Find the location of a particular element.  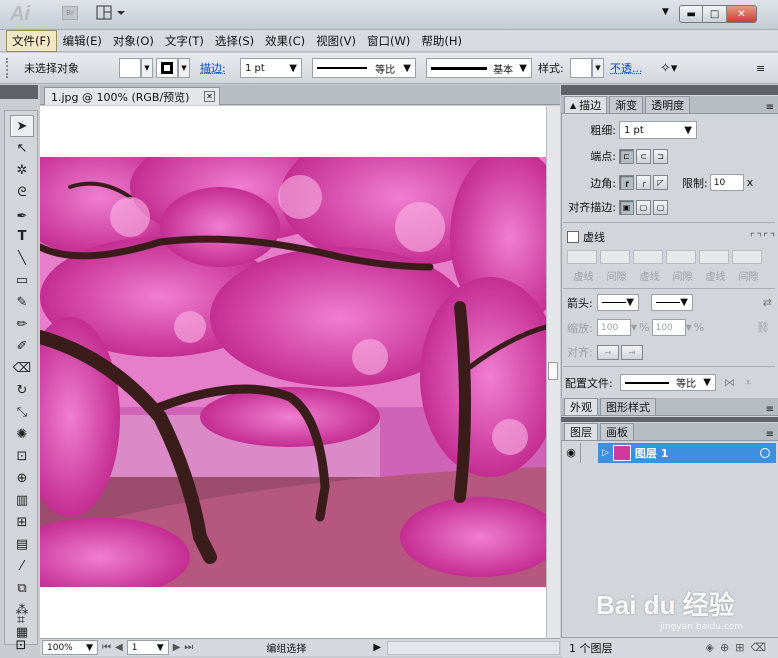

menu-window: 窗口(W) is located at coordinates (388, 41).